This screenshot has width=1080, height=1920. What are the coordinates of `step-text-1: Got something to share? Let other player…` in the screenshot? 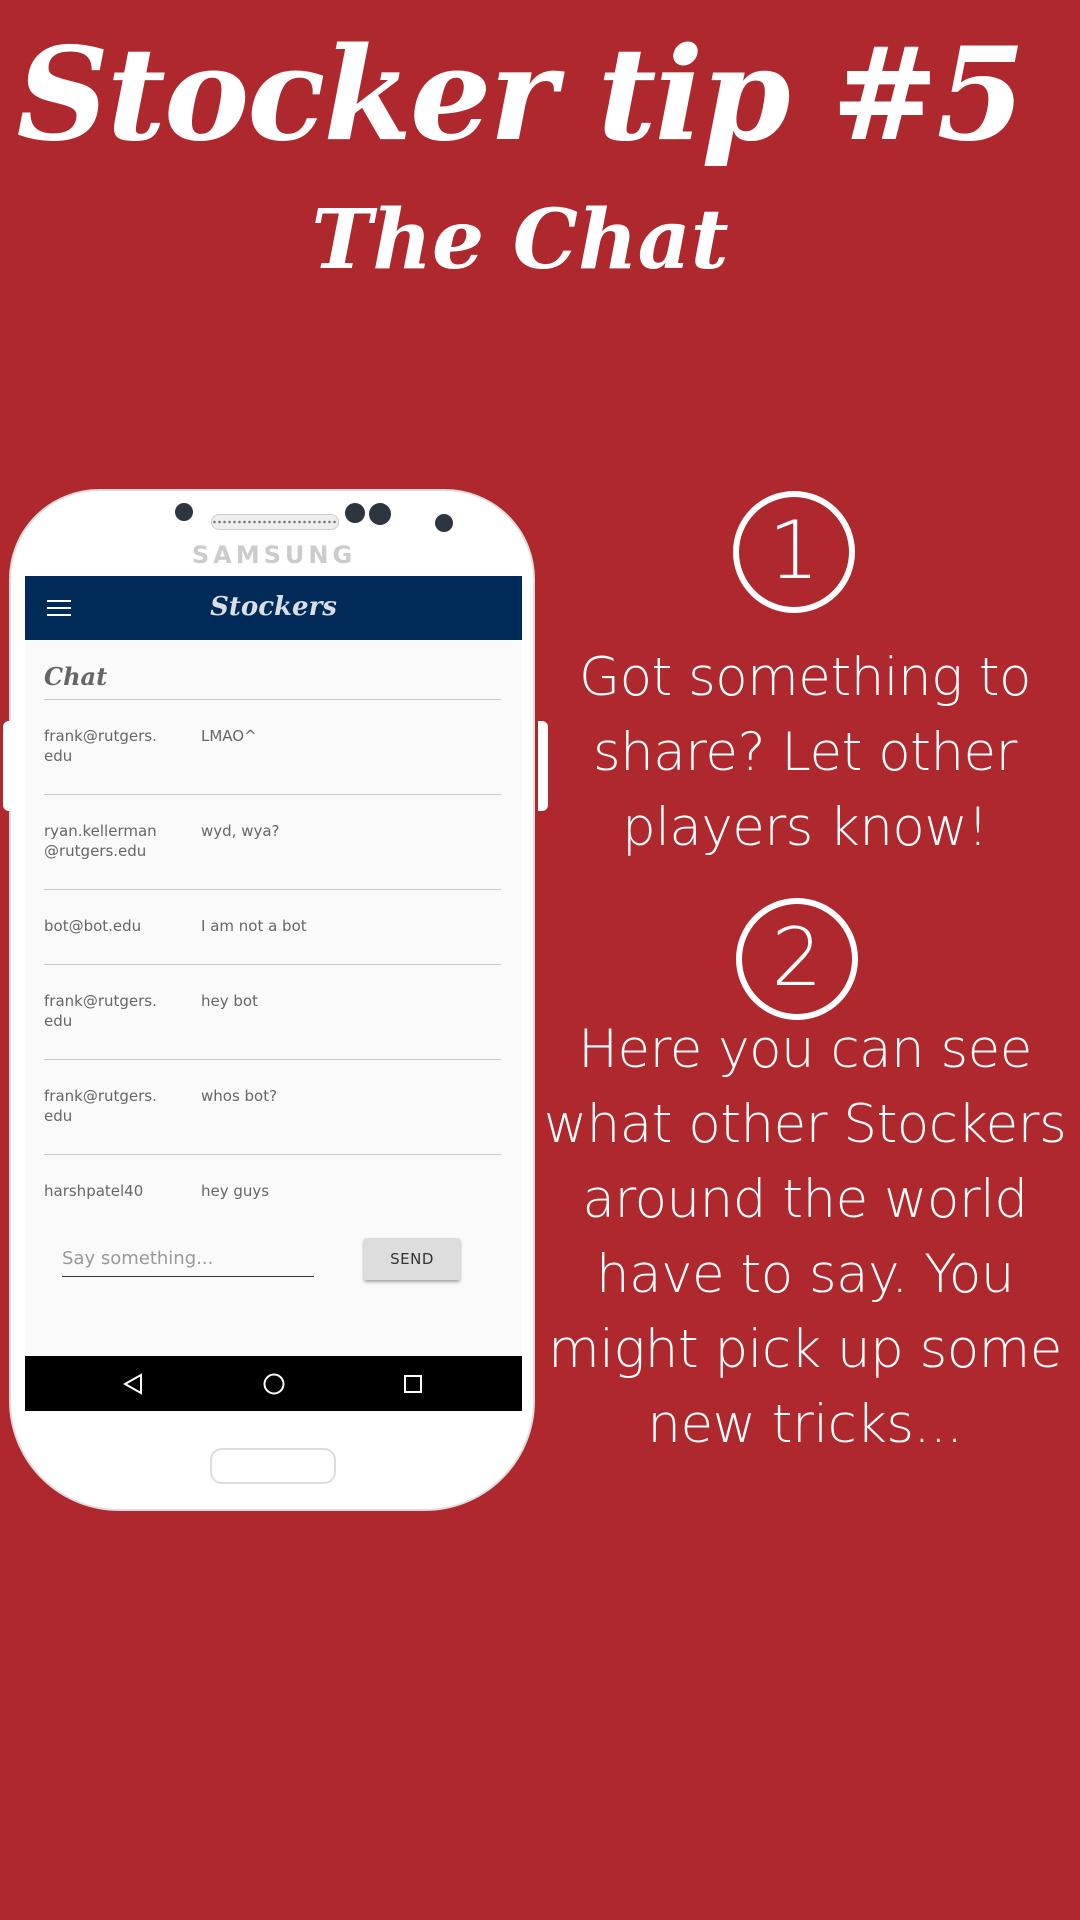 It's located at (805, 752).